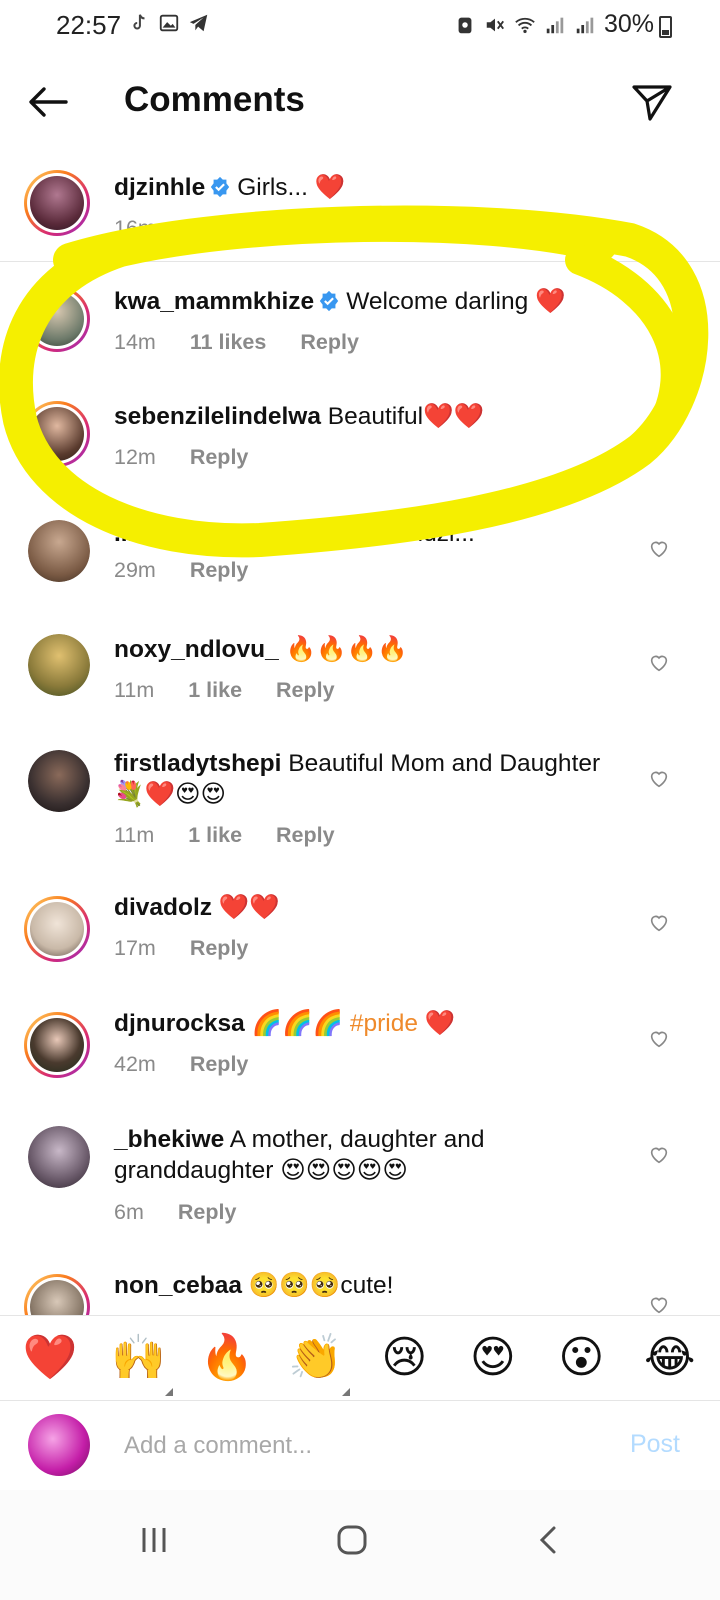  What do you see at coordinates (217, 416) in the screenshot?
I see `comment-username: sebenzilelindelwa` at bounding box center [217, 416].